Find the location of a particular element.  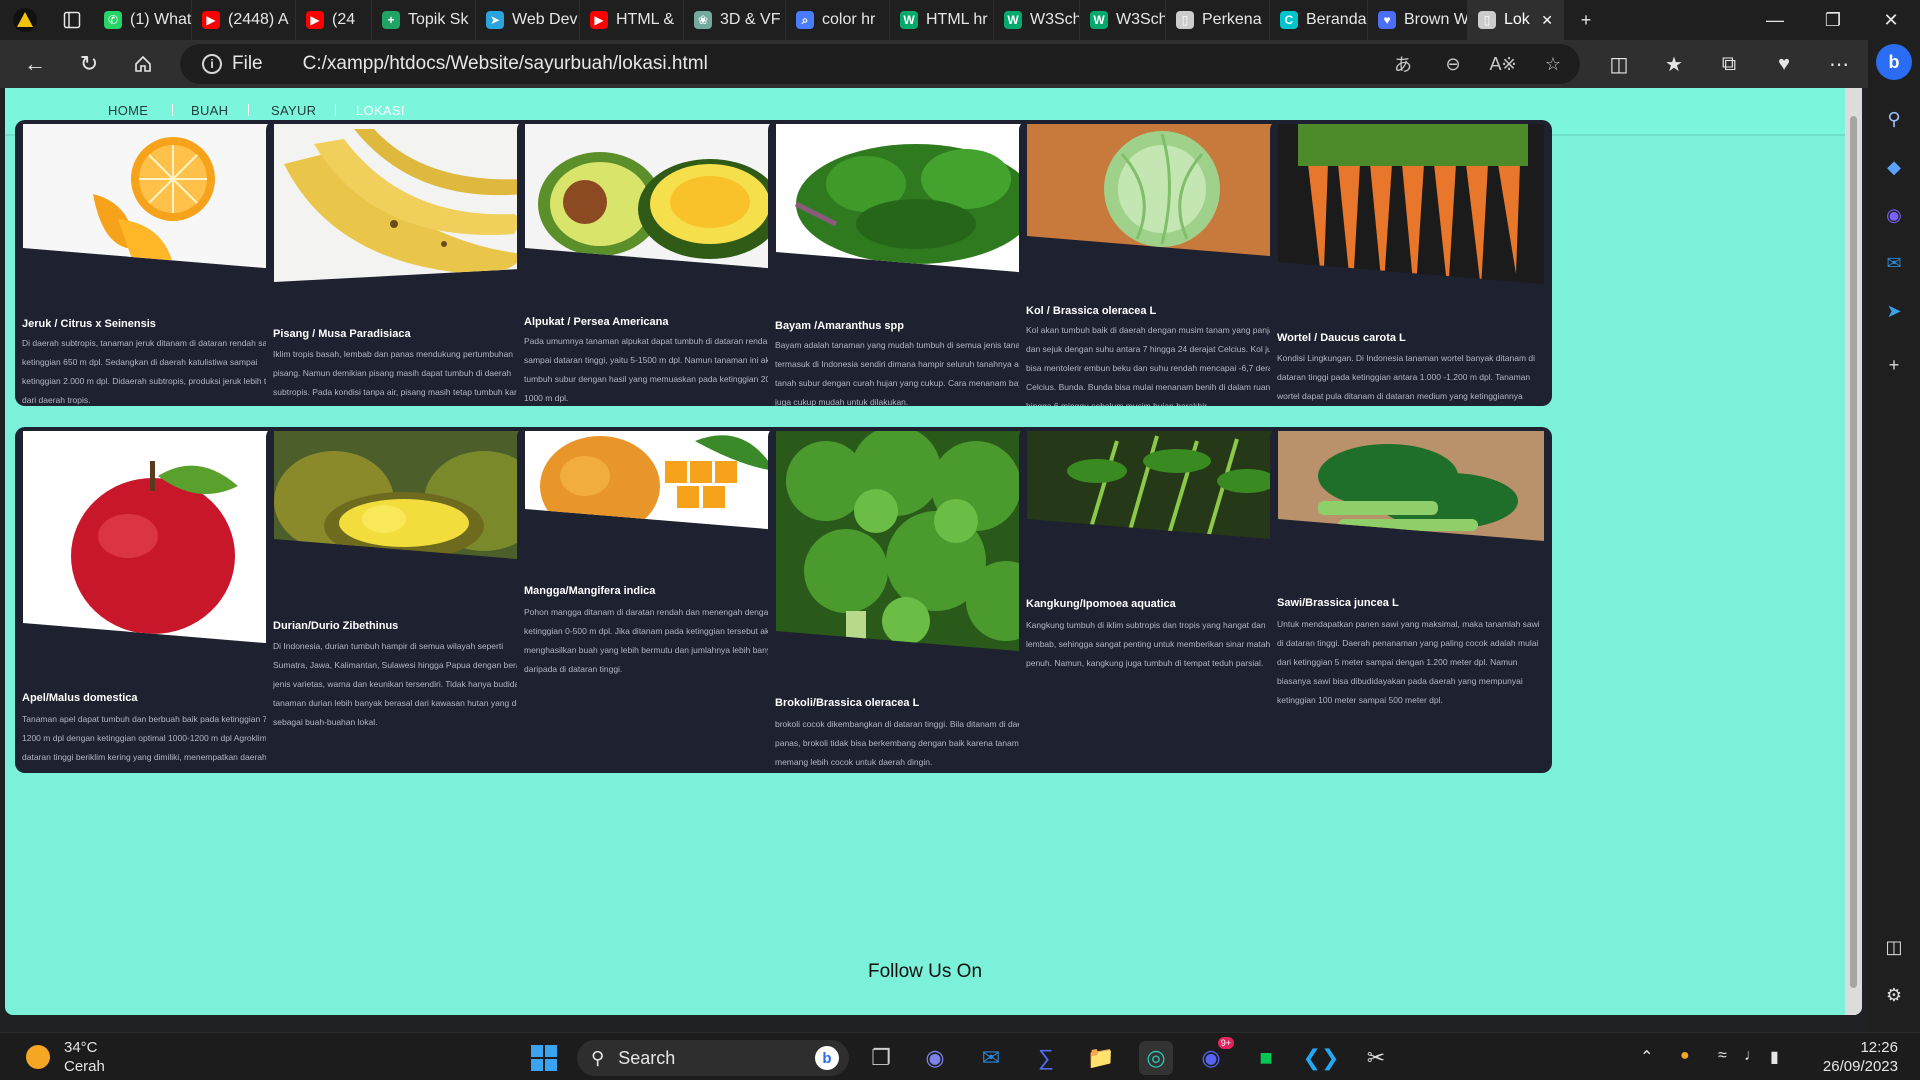

tab-title: Topik Sk is located at coordinates (438, 19).